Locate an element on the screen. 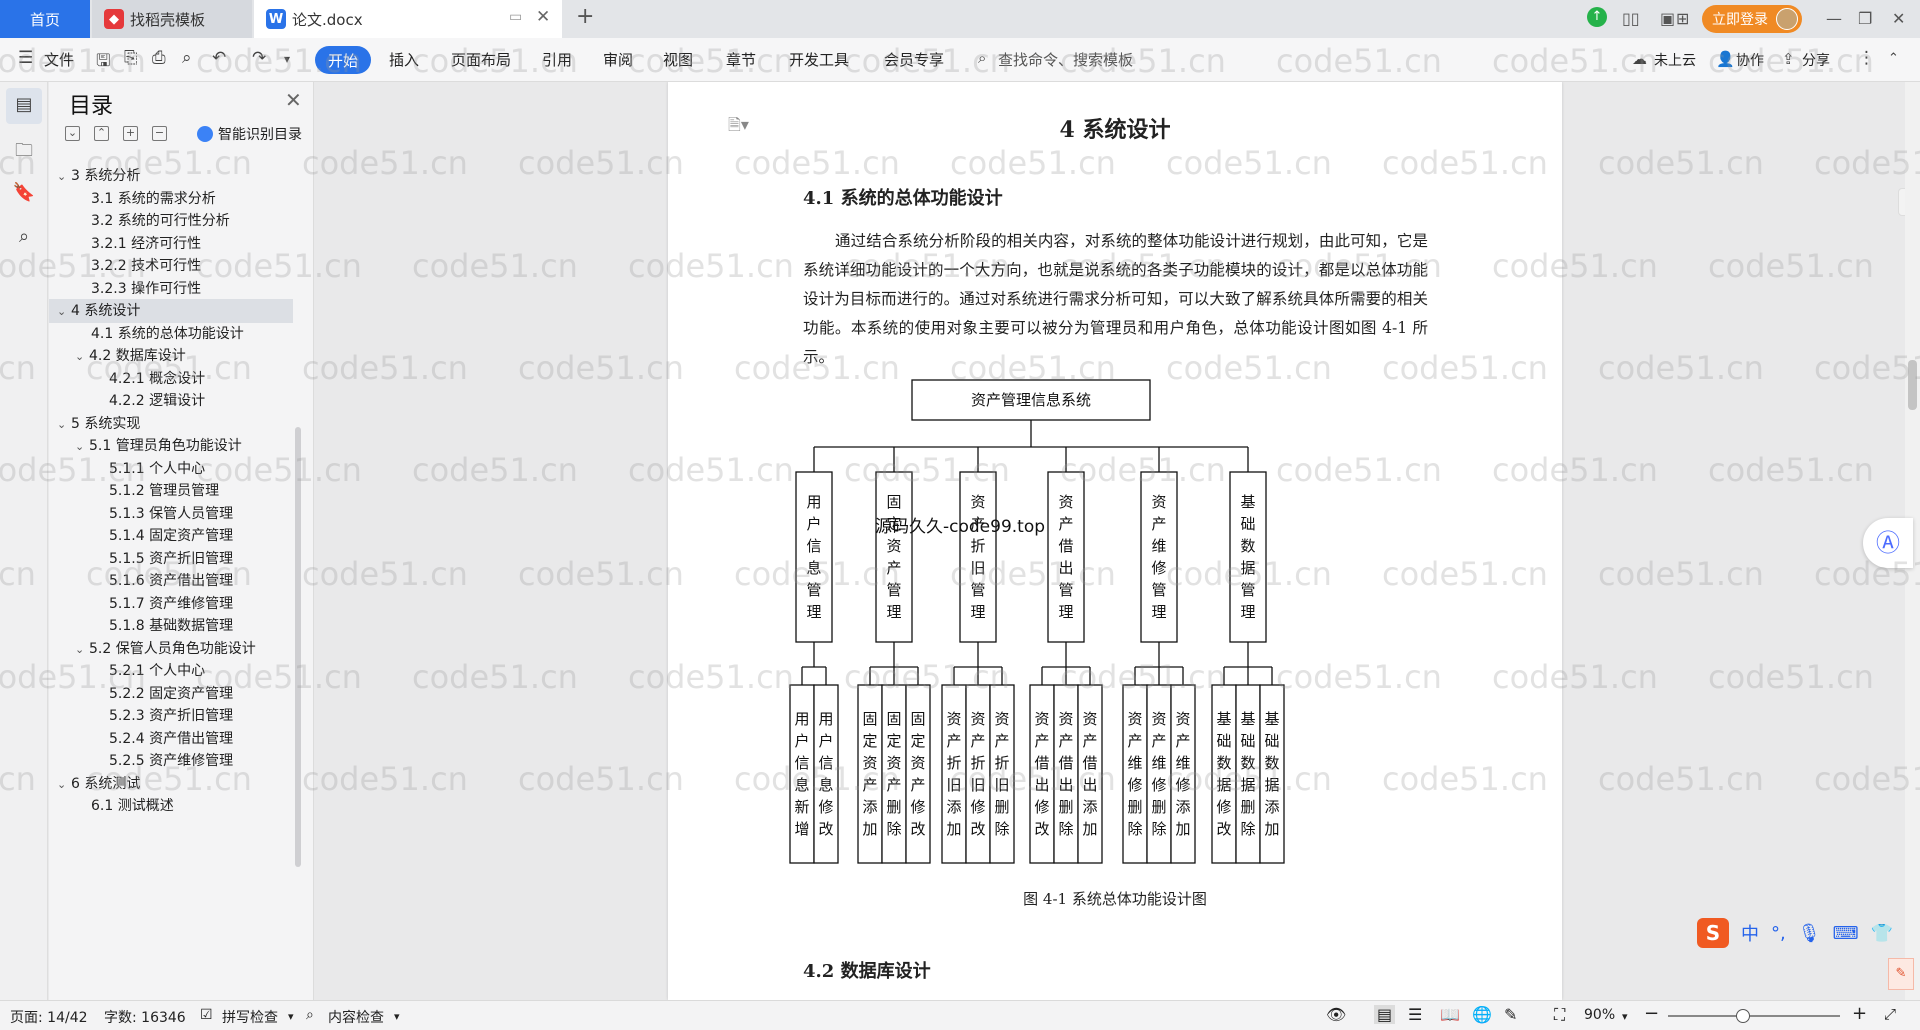 Image resolution: width=1920 pixels, height=1030 pixels. smart-toc-button: 智能识别目录 is located at coordinates (249, 134).